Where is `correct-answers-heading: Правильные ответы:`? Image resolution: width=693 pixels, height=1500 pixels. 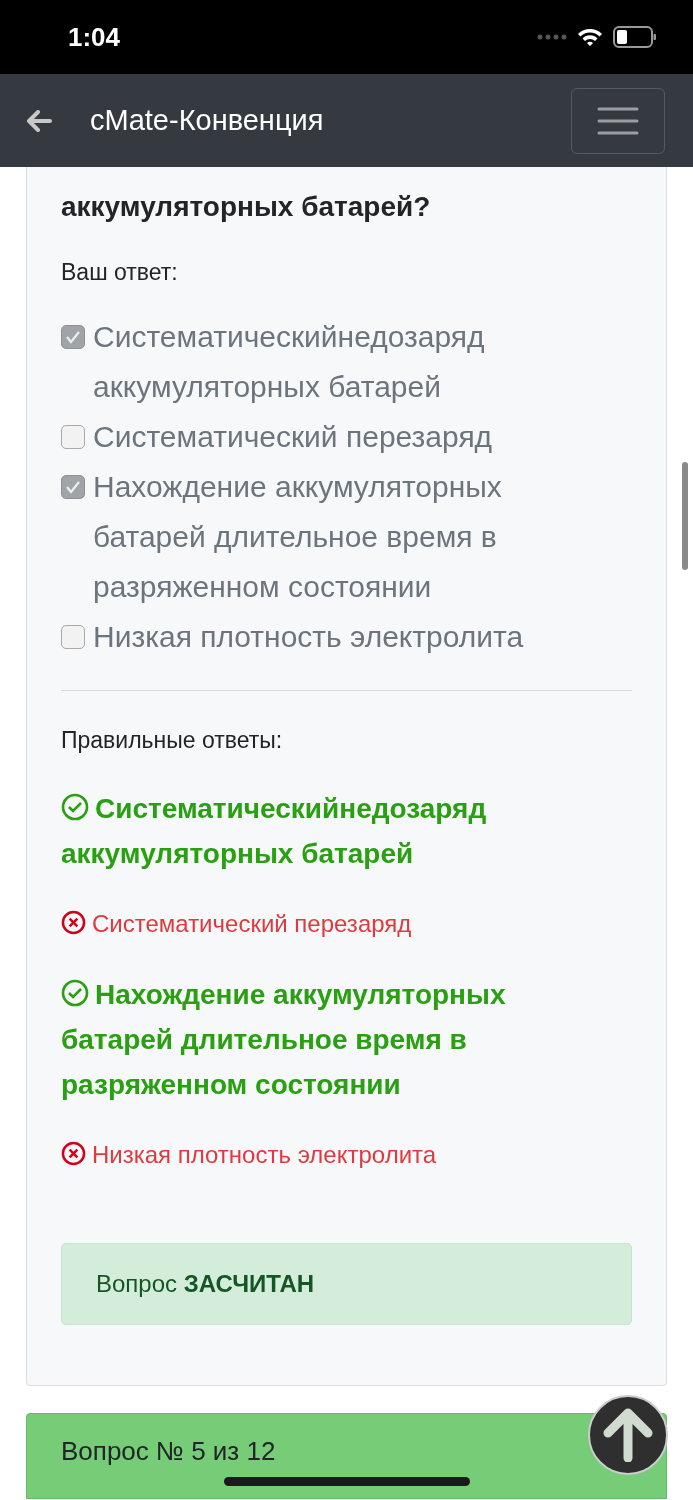 correct-answers-heading: Правильные ответы: is located at coordinates (172, 740).